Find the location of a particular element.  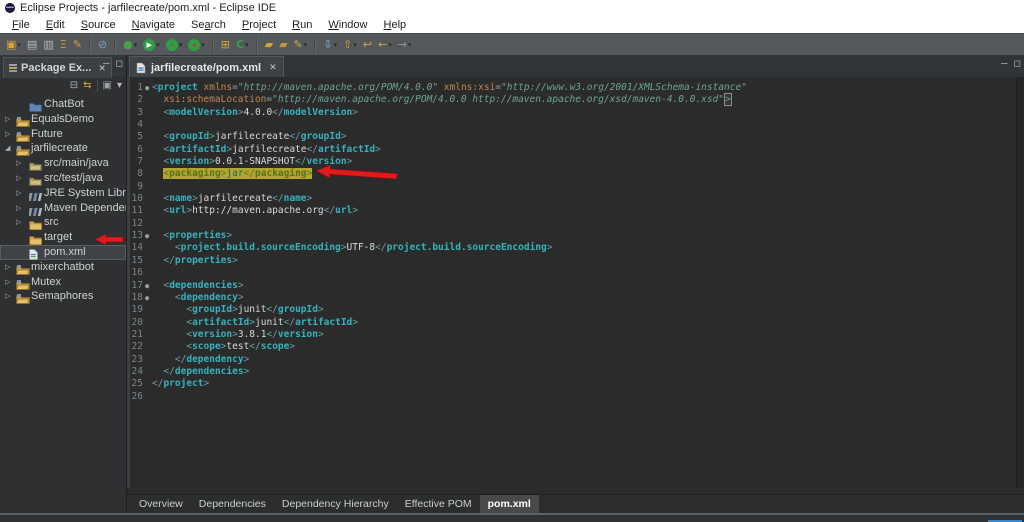

tree-item-target: target is located at coordinates (63, 238).